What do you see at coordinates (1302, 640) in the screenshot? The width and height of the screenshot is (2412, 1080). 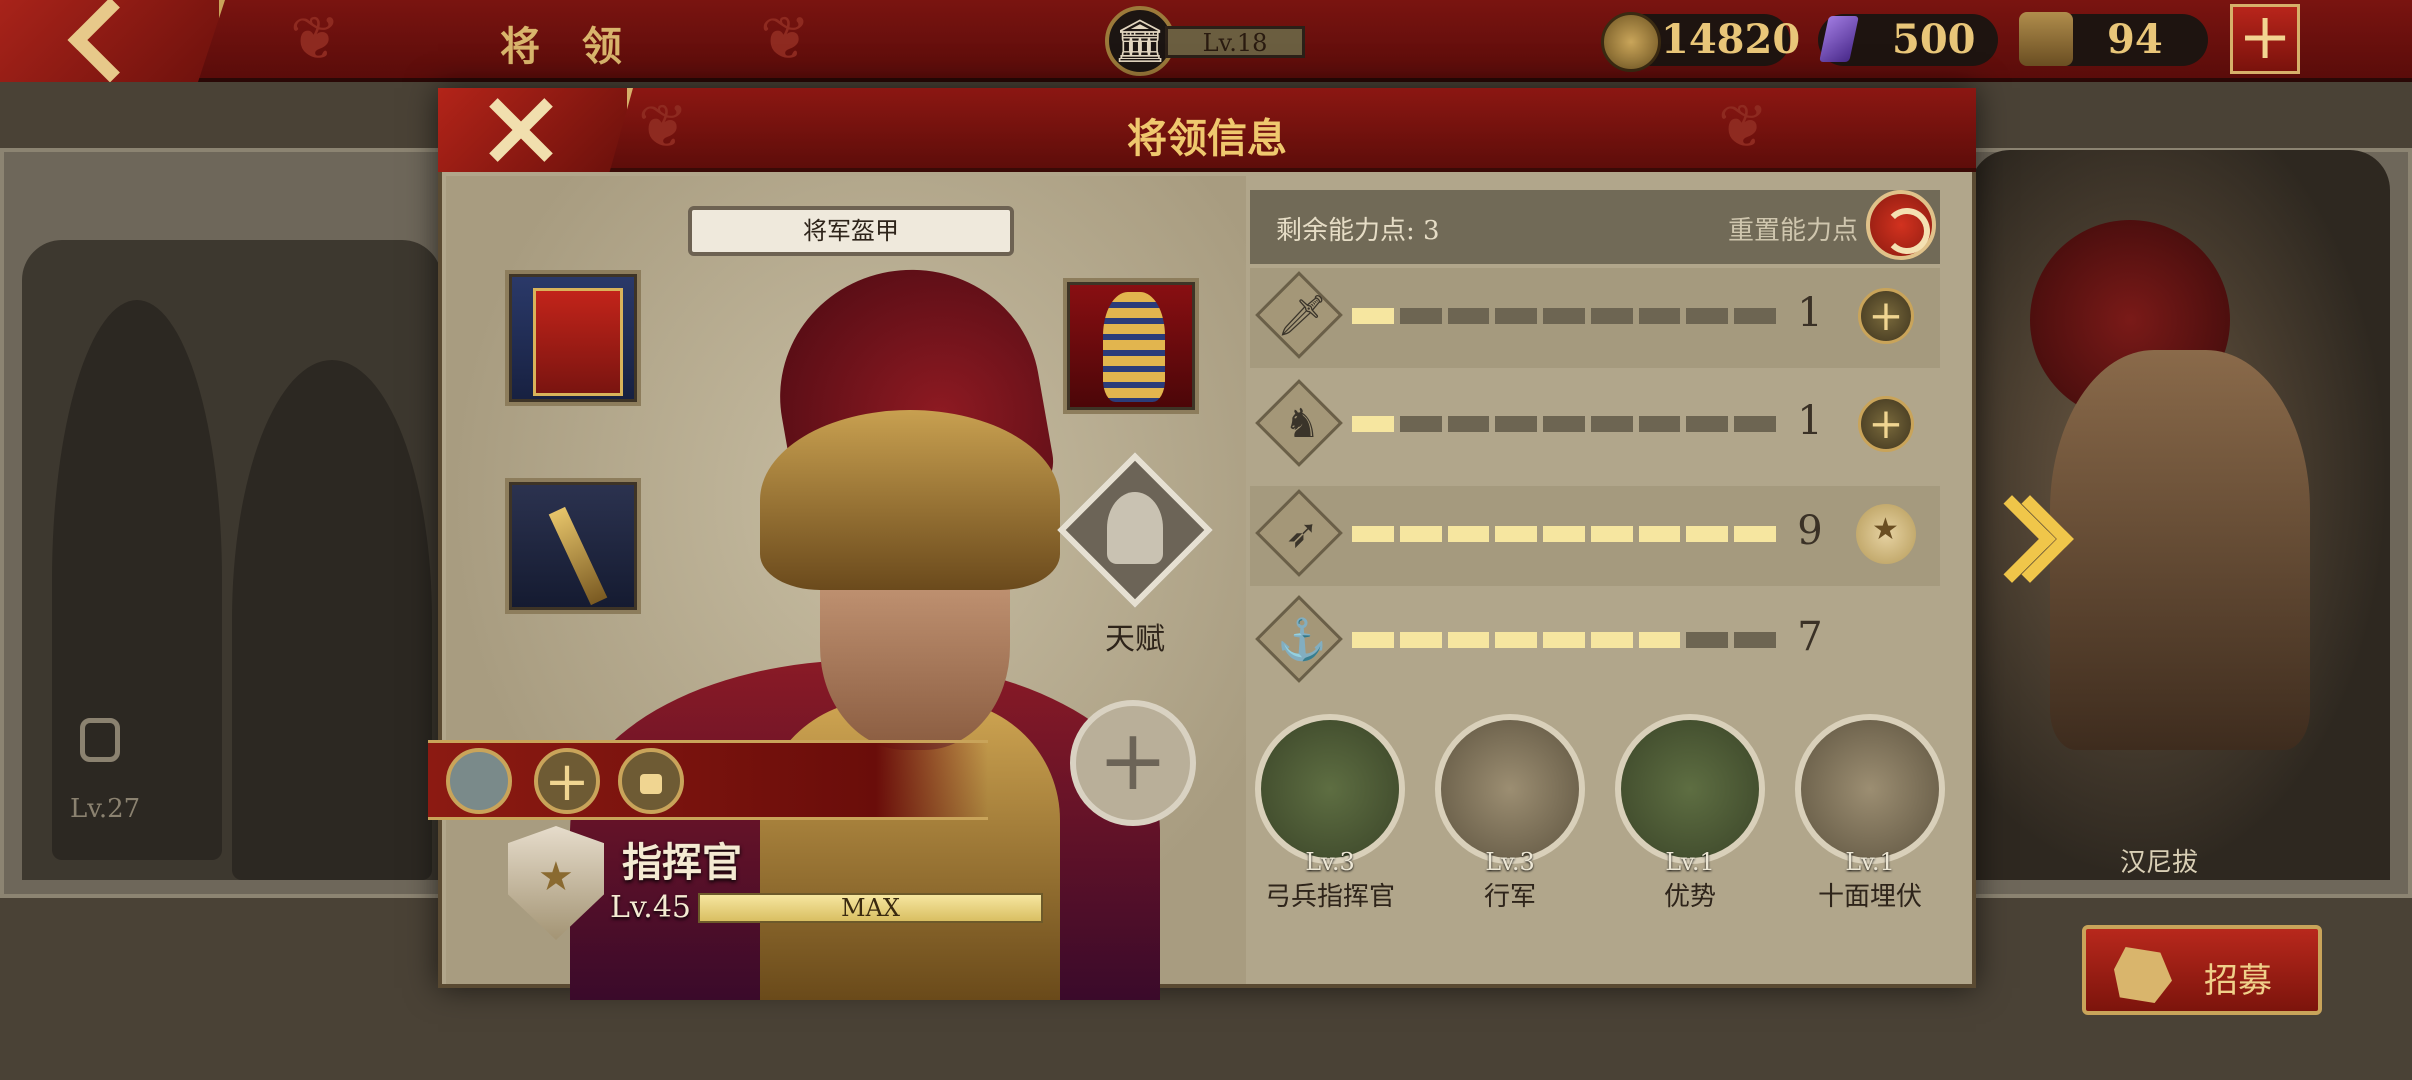 I see `anchor-icon: ⚓` at bounding box center [1302, 640].